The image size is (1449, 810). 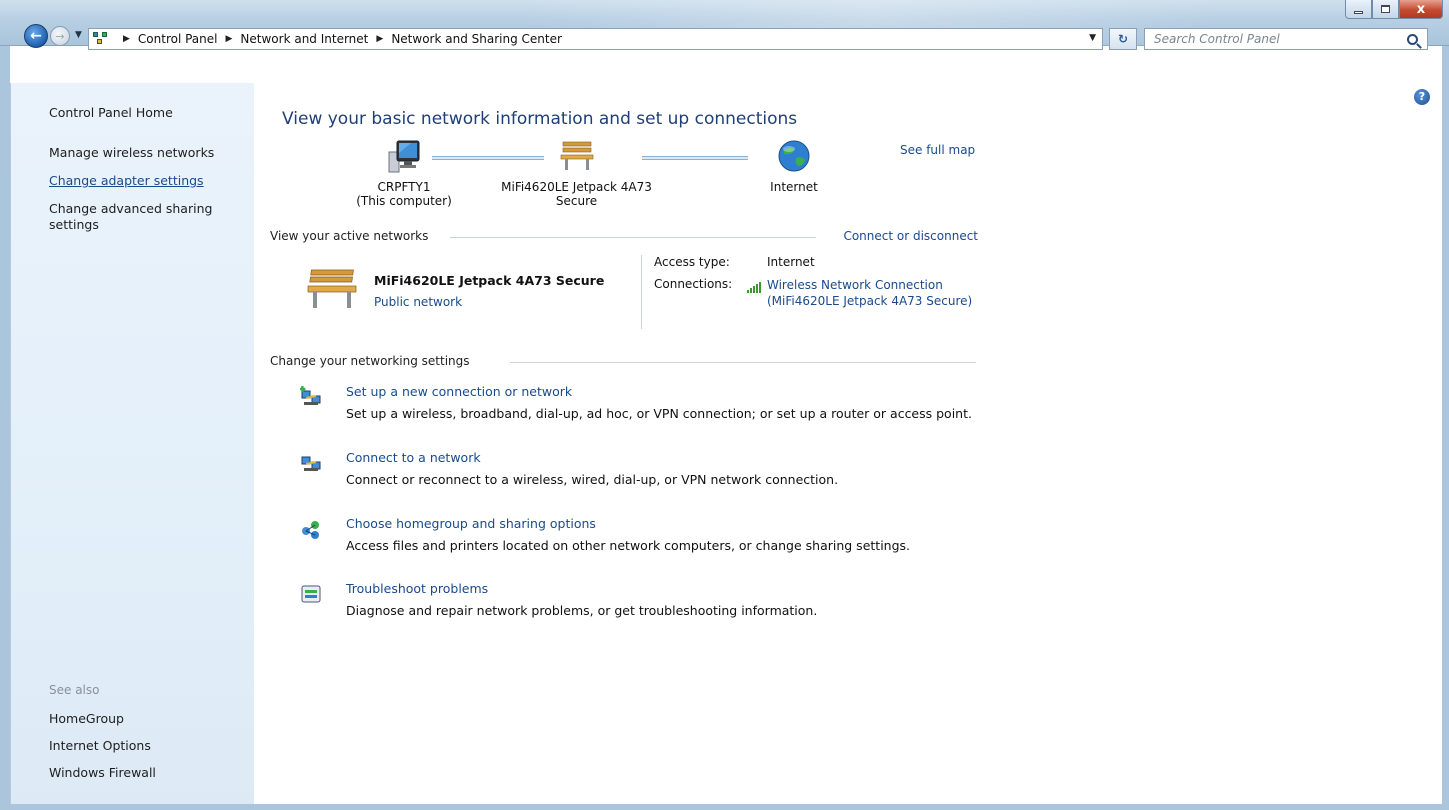 What do you see at coordinates (693, 284) in the screenshot?
I see `connections-label: Connections:` at bounding box center [693, 284].